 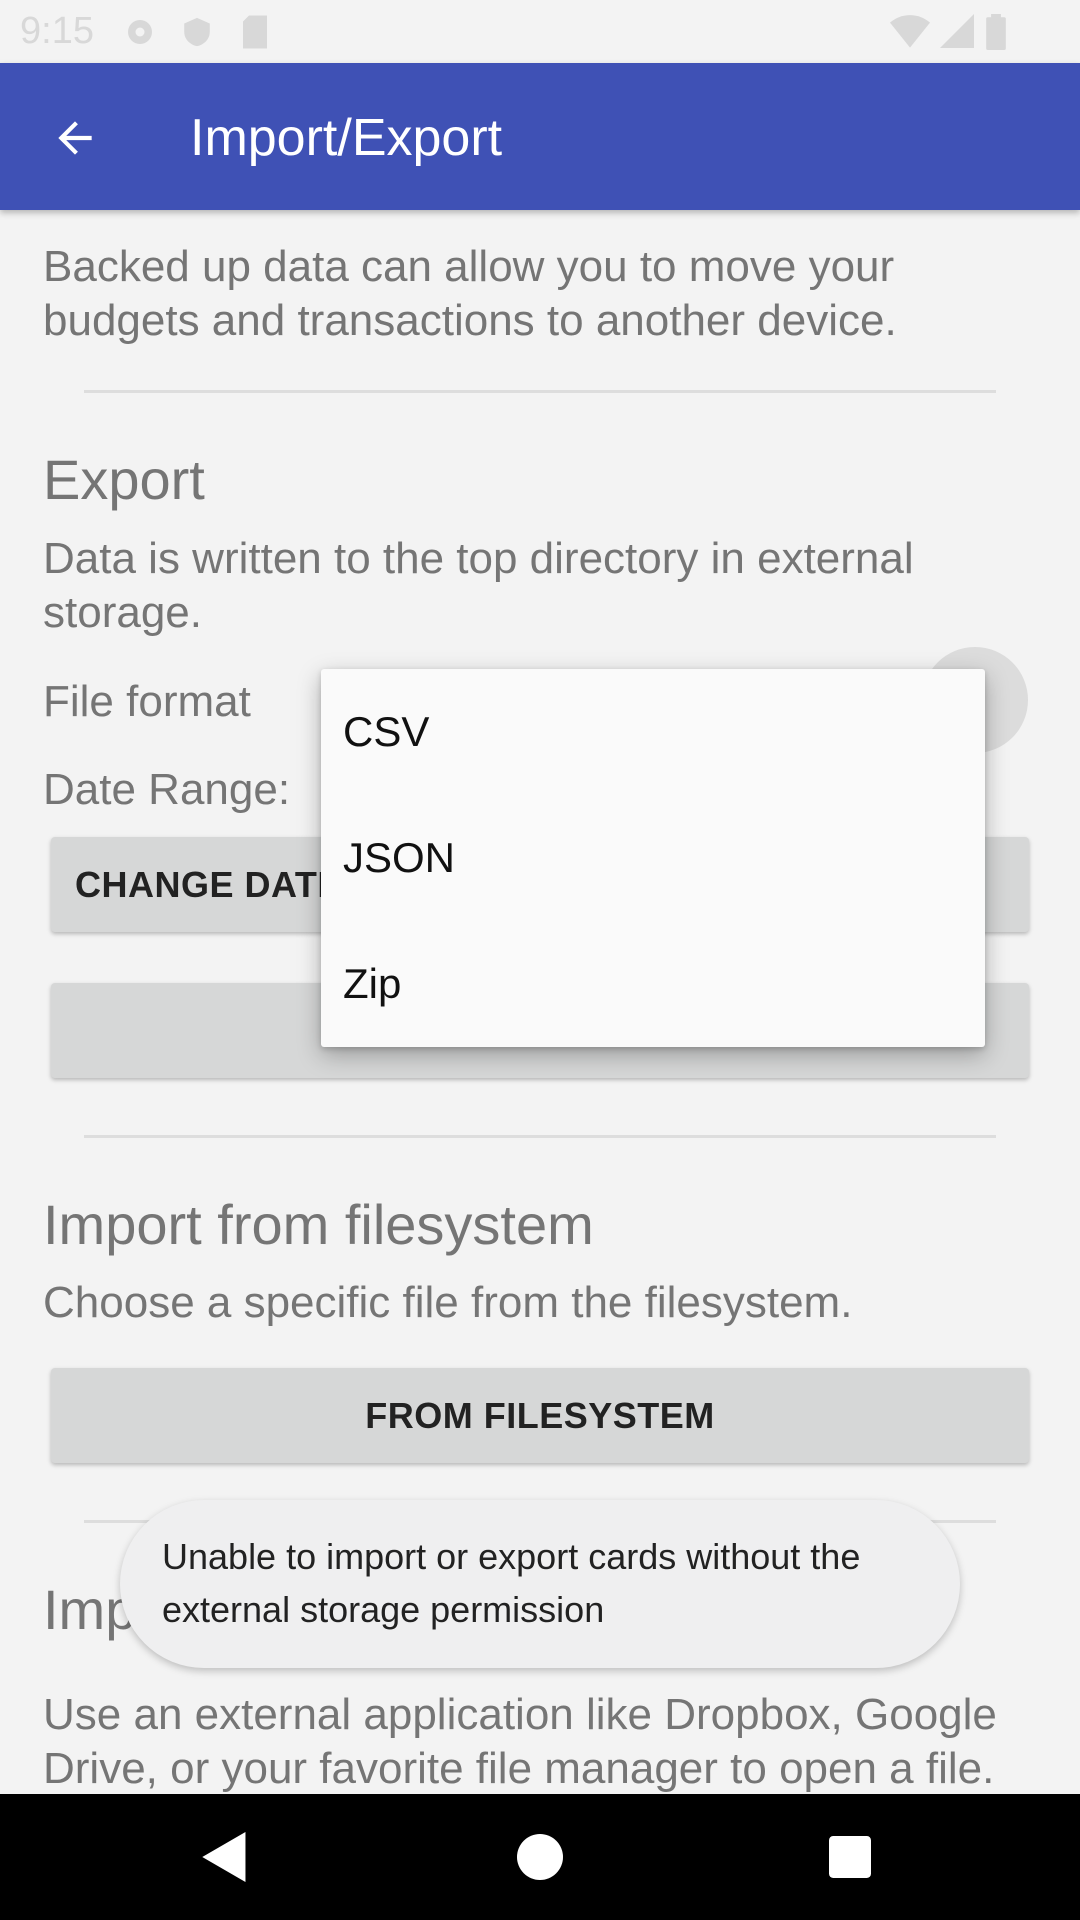 I want to click on sd-card-icon, so click(x=255, y=32).